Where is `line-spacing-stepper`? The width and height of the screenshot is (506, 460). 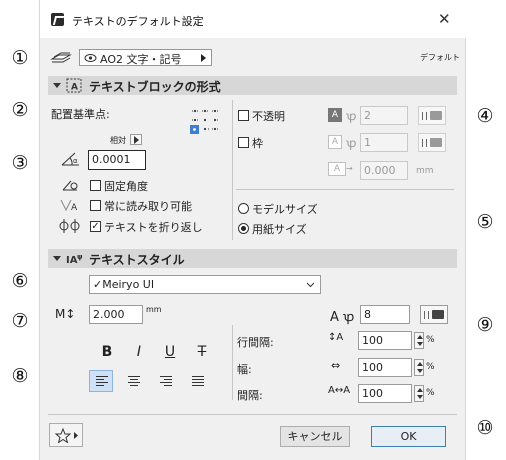 line-spacing-stepper is located at coordinates (419, 340).